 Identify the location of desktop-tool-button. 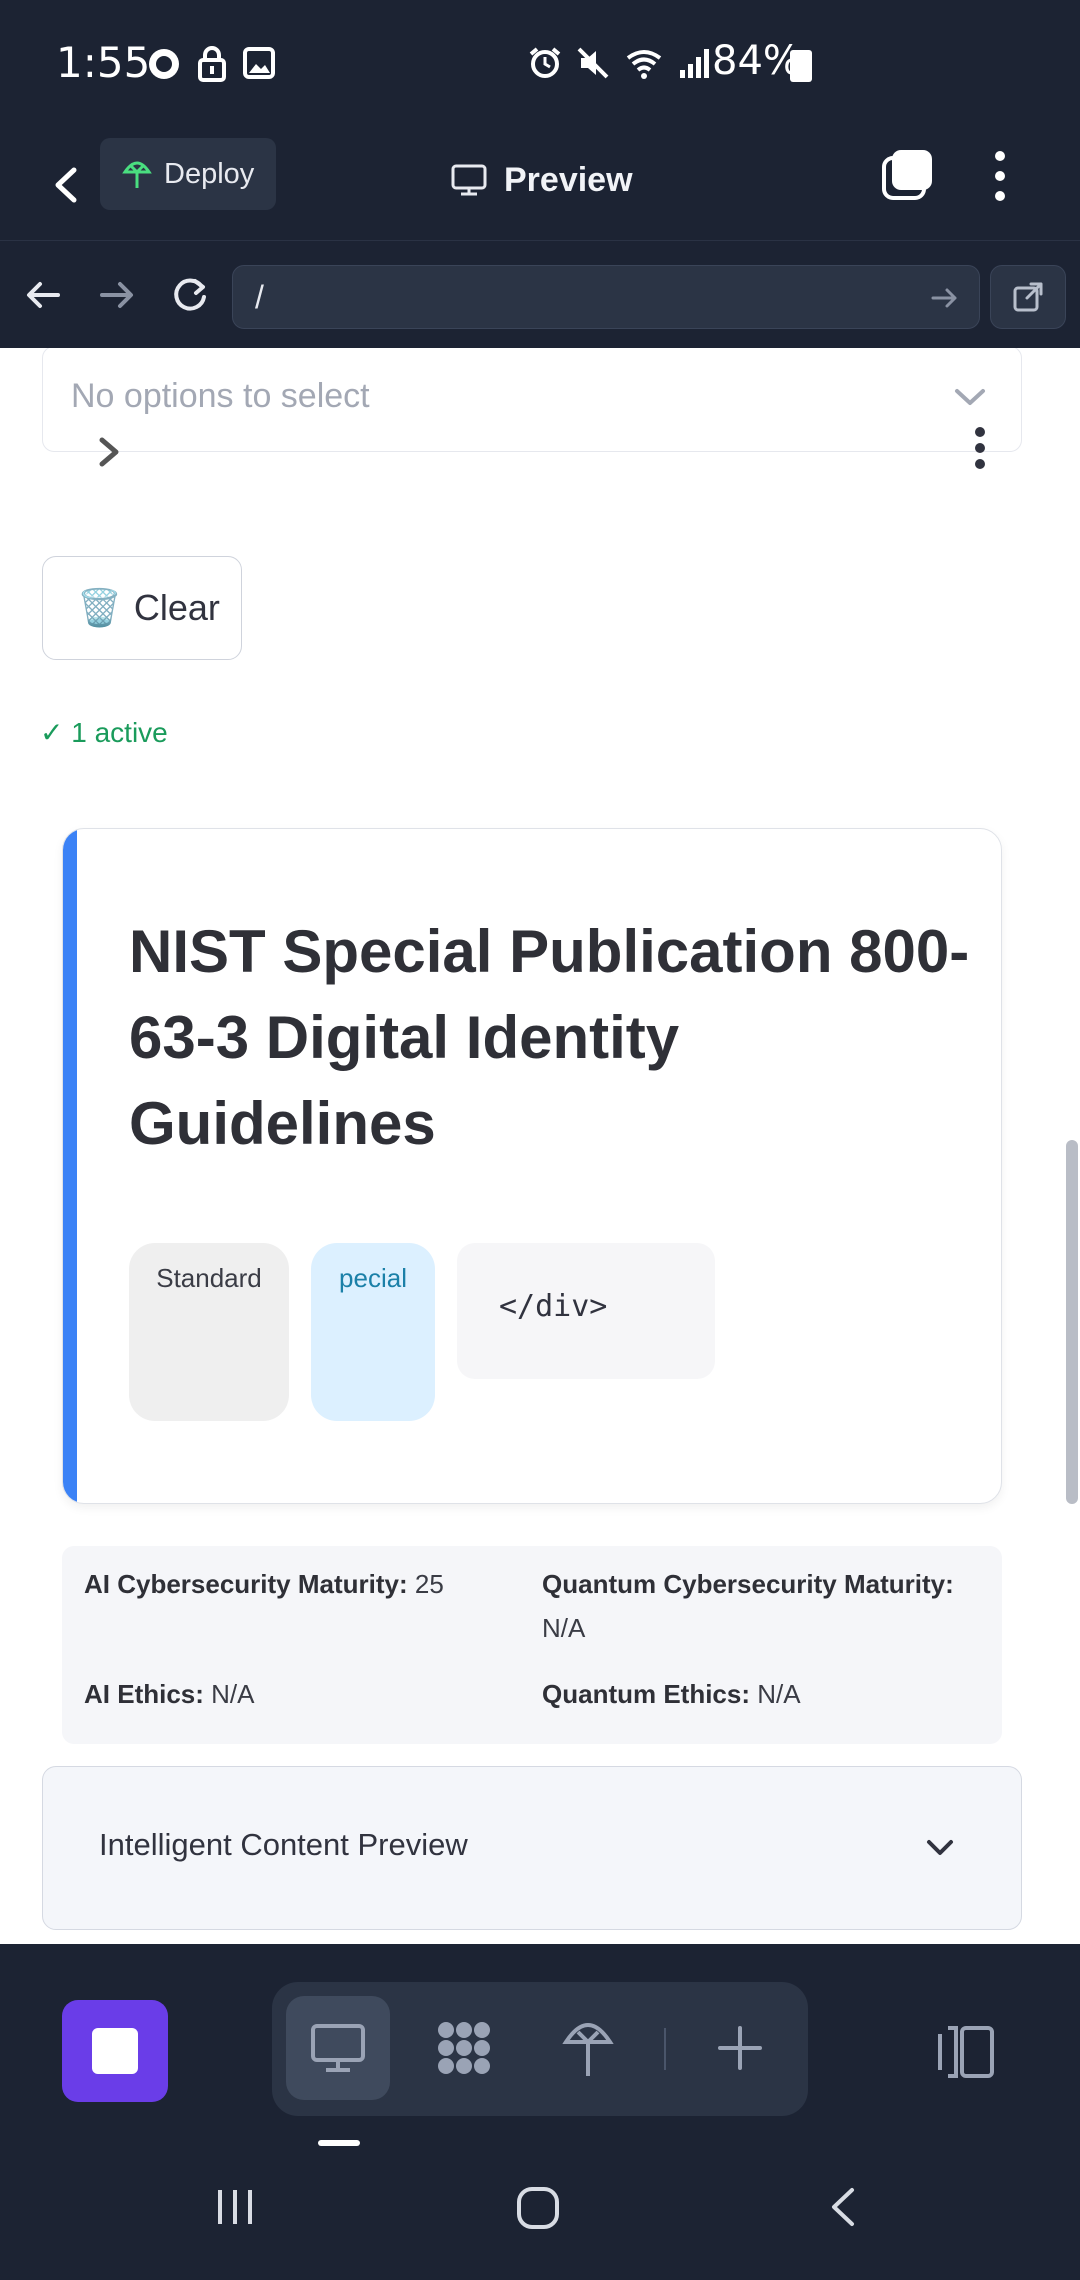
(338, 2048).